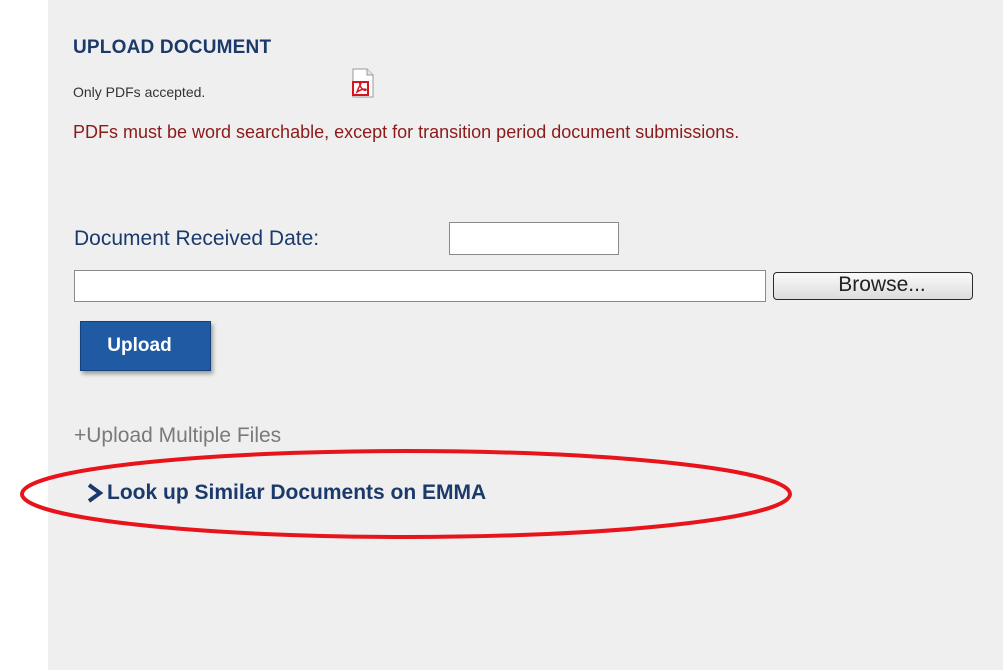 The width and height of the screenshot is (1003, 670). I want to click on look-up-similar-documents-label: Look up Similar Documents on EMMA, so click(297, 492).